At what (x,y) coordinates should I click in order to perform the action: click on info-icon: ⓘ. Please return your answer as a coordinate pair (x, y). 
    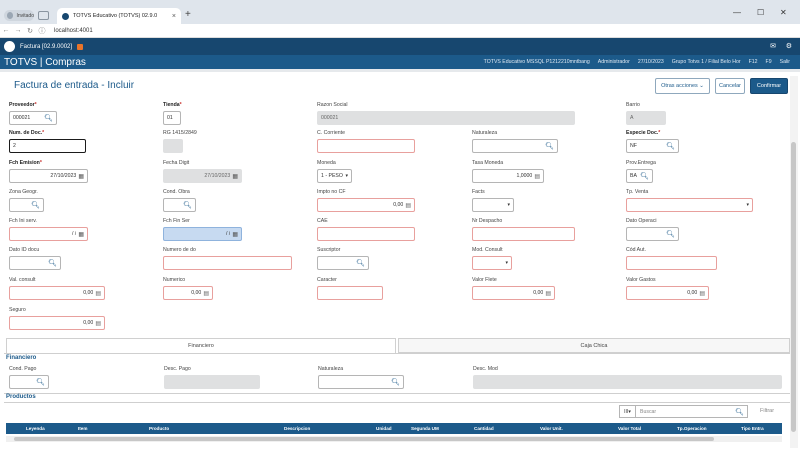
    Looking at the image, I should click on (42, 31).